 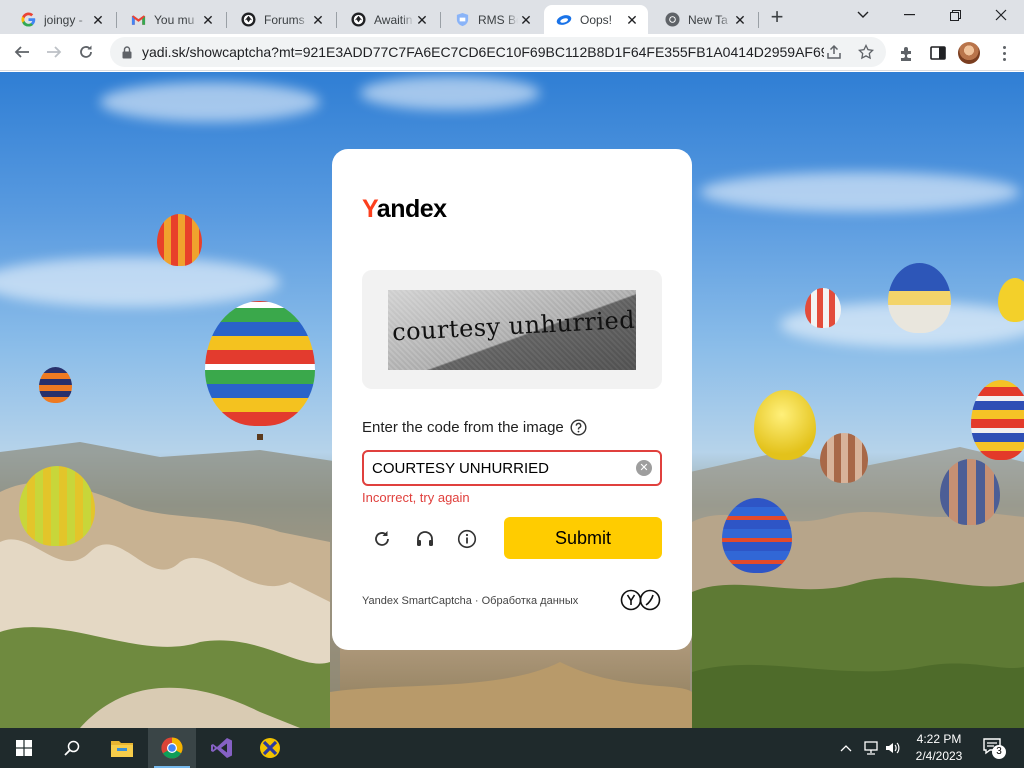 I want to click on reload-button, so click(x=86, y=52).